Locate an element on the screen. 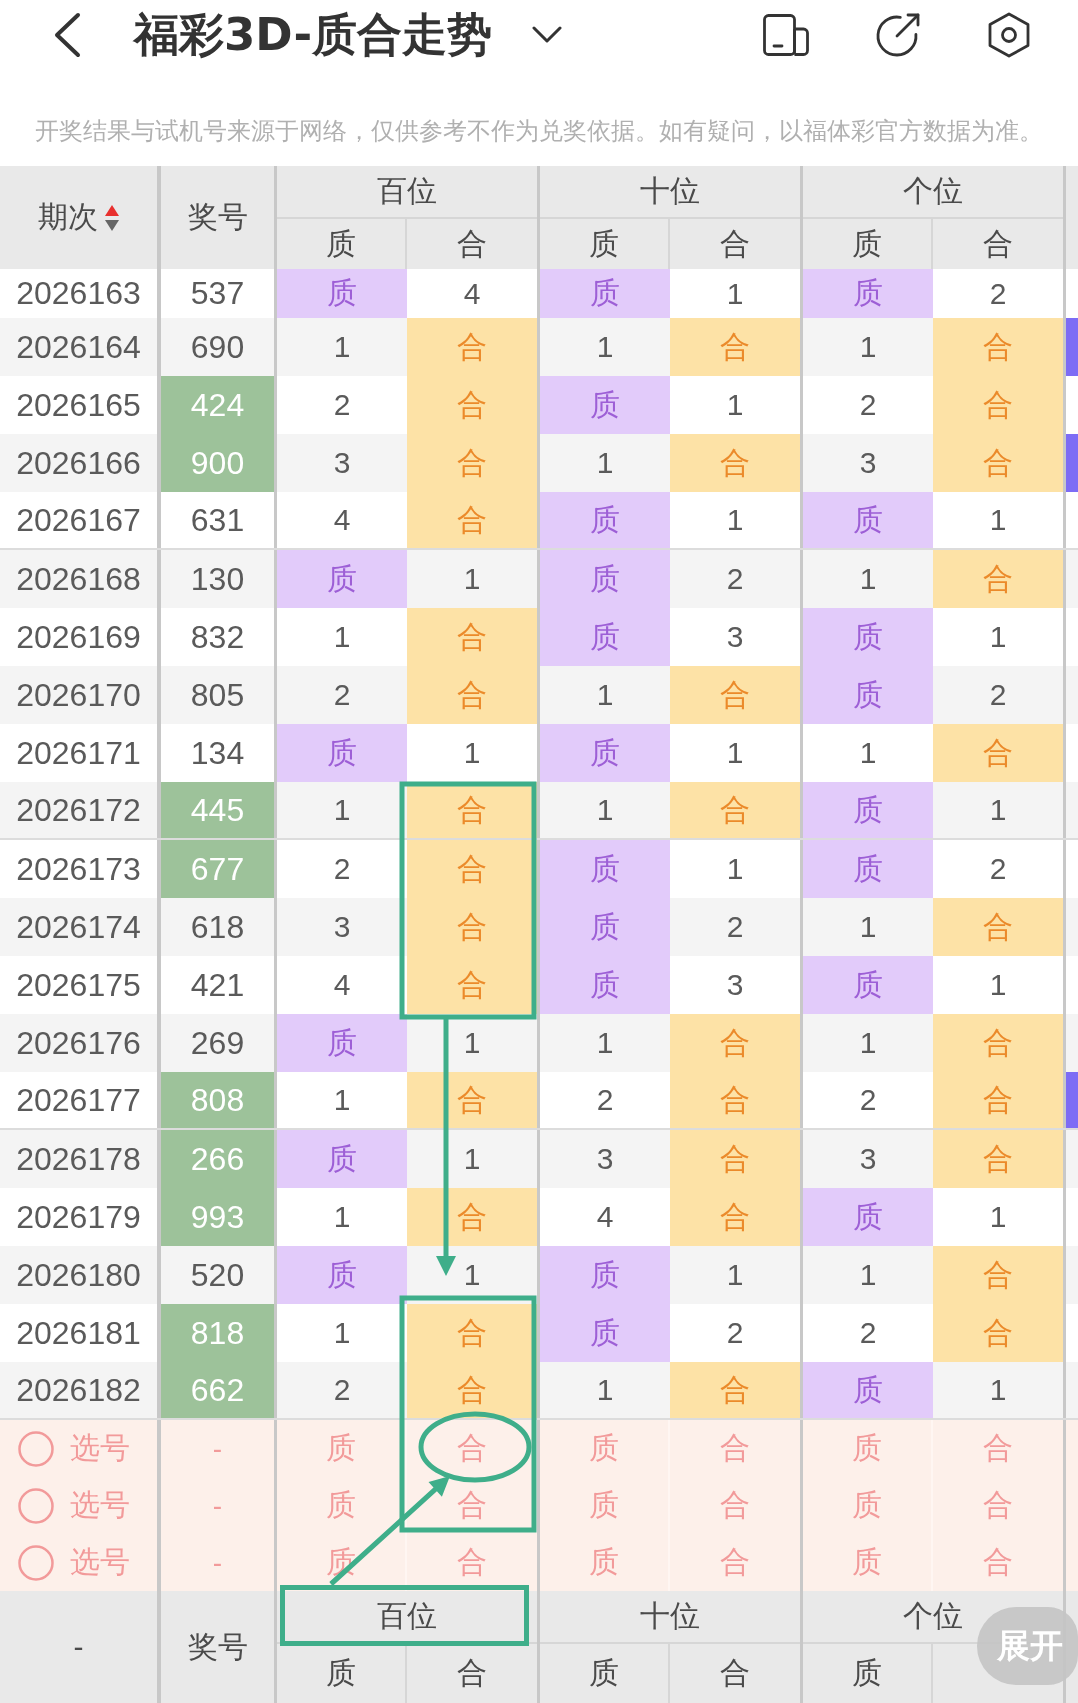  number-cell: 818 is located at coordinates (219, 1333).